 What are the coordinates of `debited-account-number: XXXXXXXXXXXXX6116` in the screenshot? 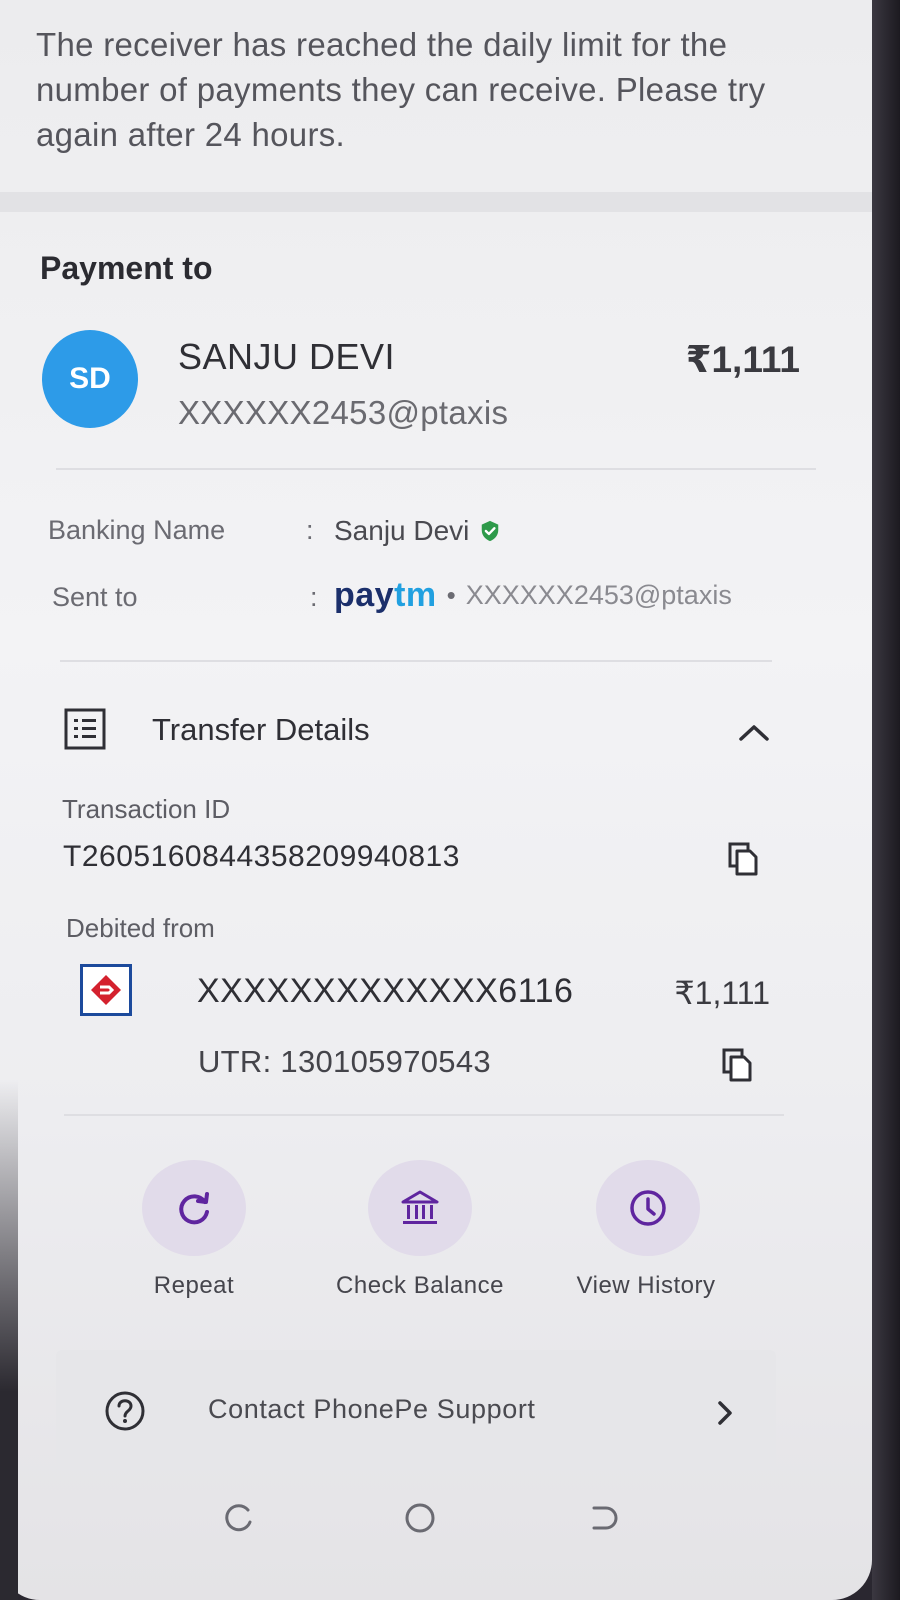 It's located at (385, 991).